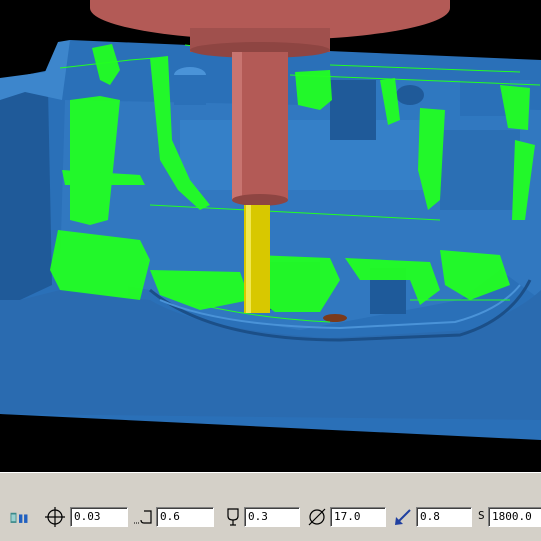 This screenshot has height=541, width=541. What do you see at coordinates (190, 90) in the screenshot?
I see `boss-cylinder-body` at bounding box center [190, 90].